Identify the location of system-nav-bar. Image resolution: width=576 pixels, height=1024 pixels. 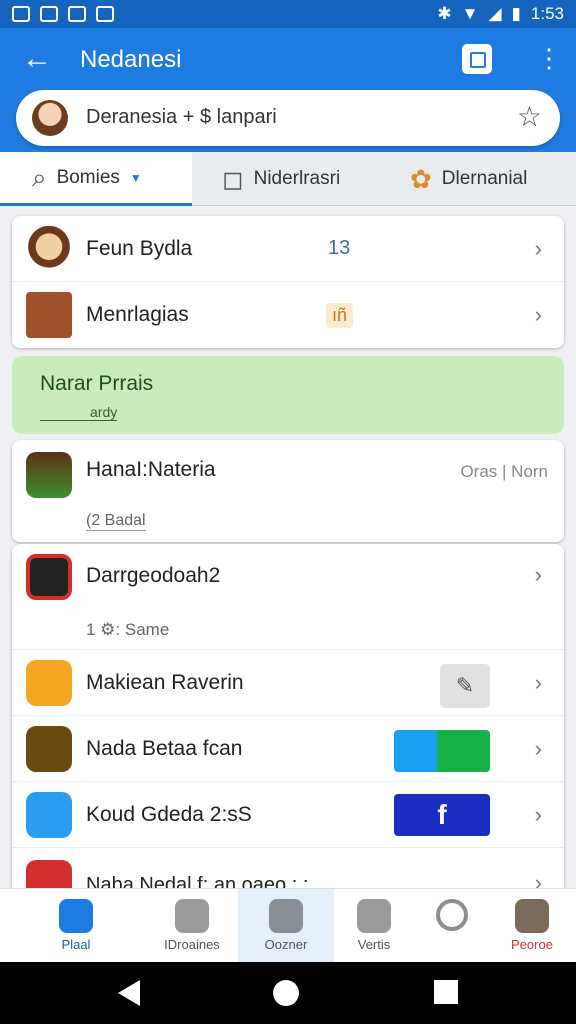
(288, 993).